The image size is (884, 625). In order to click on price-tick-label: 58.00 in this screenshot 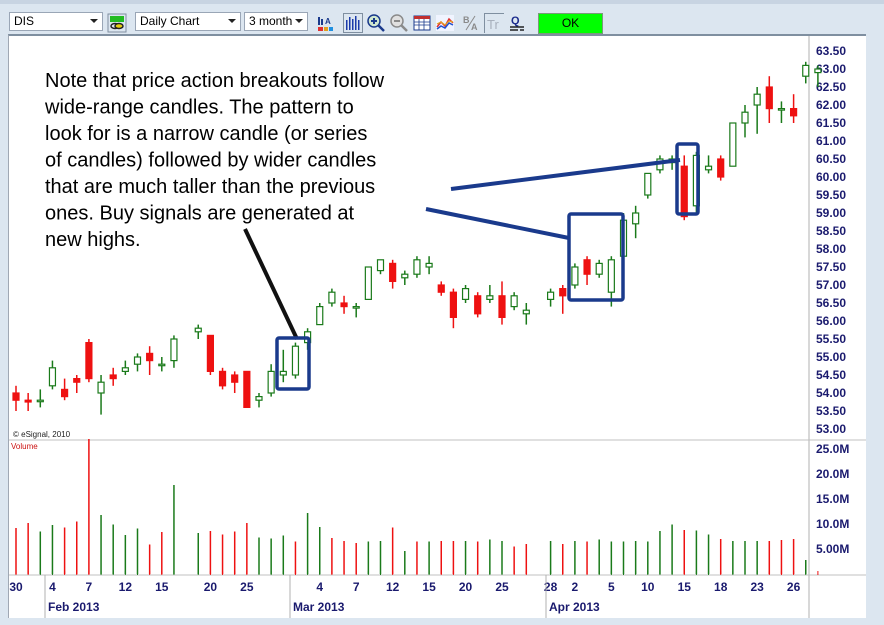, I will do `click(831, 249)`.